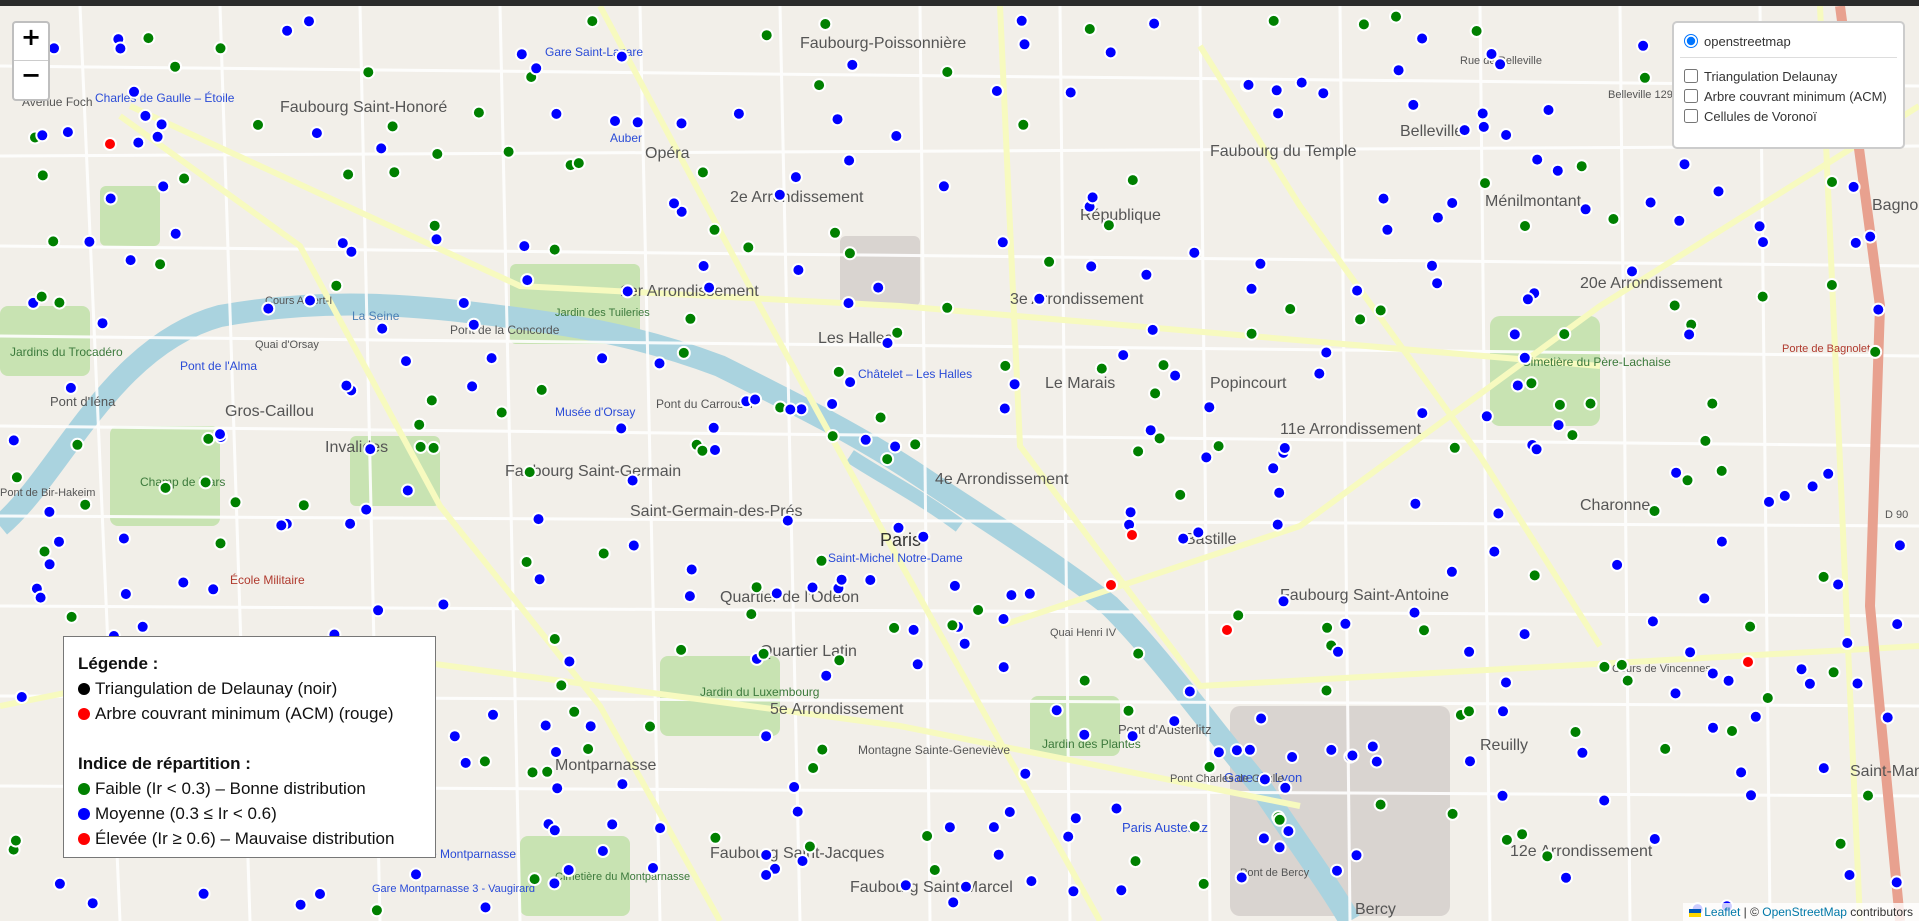  I want to click on station-marker-high, so click(1132, 535).